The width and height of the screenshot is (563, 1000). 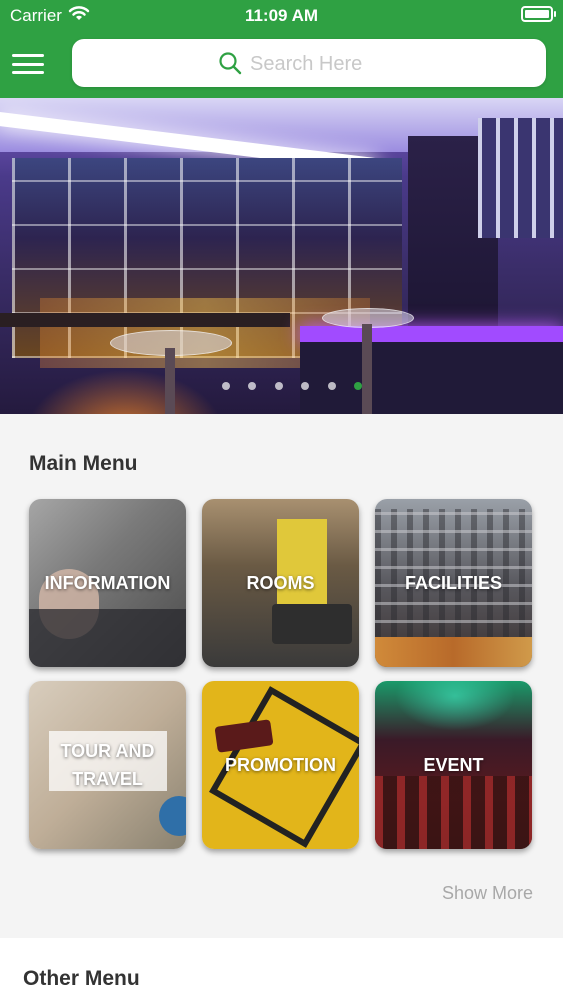 I want to click on menu-tile-label: INFORMATION, so click(x=107, y=583).